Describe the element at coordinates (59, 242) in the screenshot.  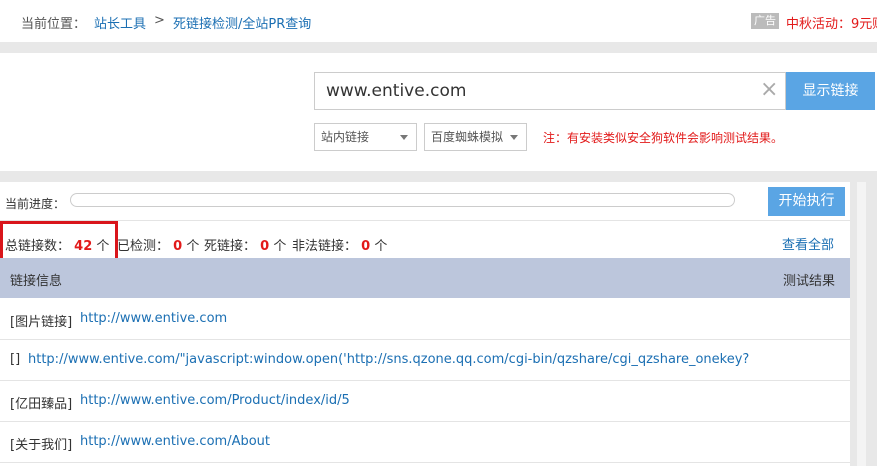
I see `highlight-box` at that location.